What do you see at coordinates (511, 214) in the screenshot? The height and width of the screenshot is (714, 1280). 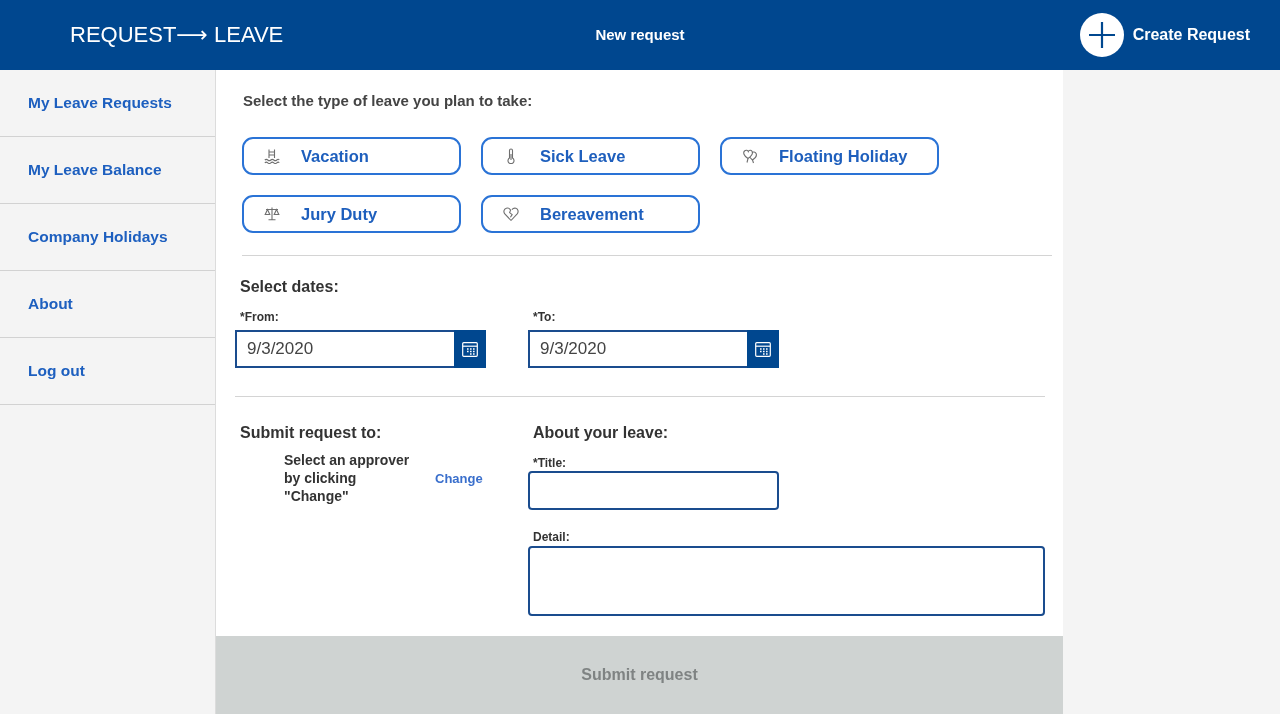 I see `broken-heart-icon` at bounding box center [511, 214].